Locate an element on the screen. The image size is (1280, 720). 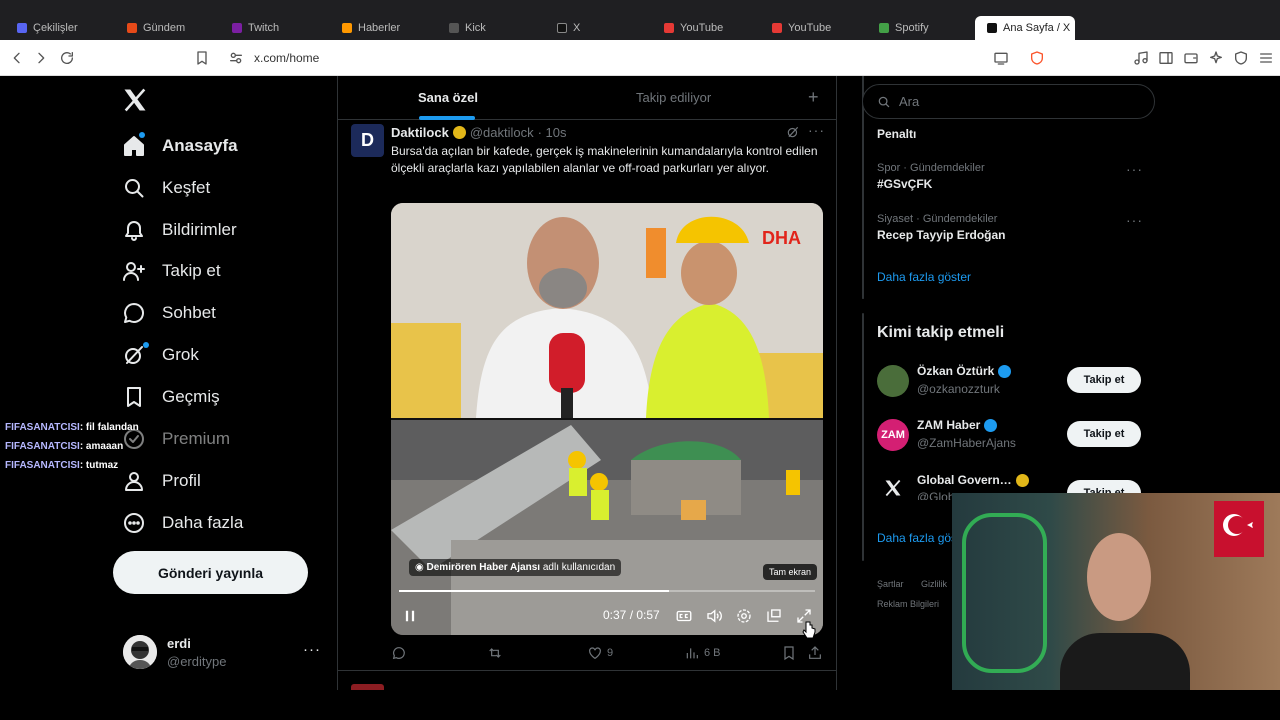
retweet-button is located at coordinates (495, 653).